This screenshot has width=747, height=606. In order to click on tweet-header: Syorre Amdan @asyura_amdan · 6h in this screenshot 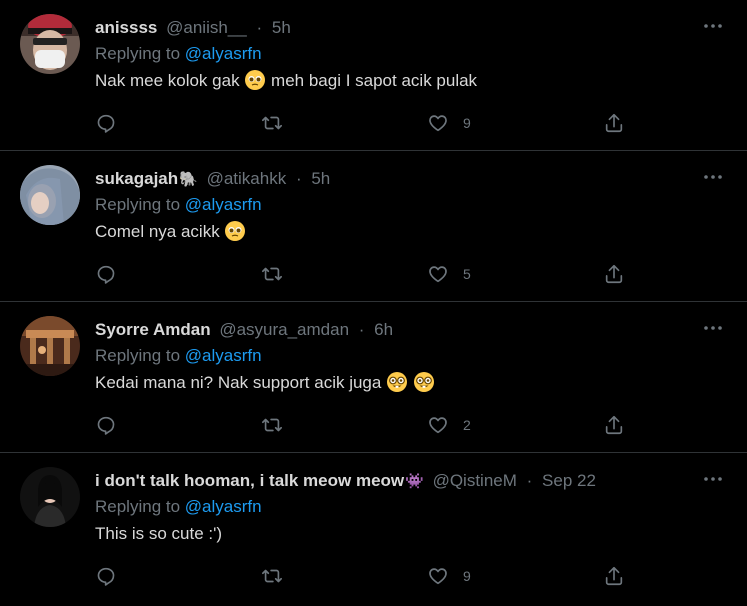, I will do `click(411, 330)`.